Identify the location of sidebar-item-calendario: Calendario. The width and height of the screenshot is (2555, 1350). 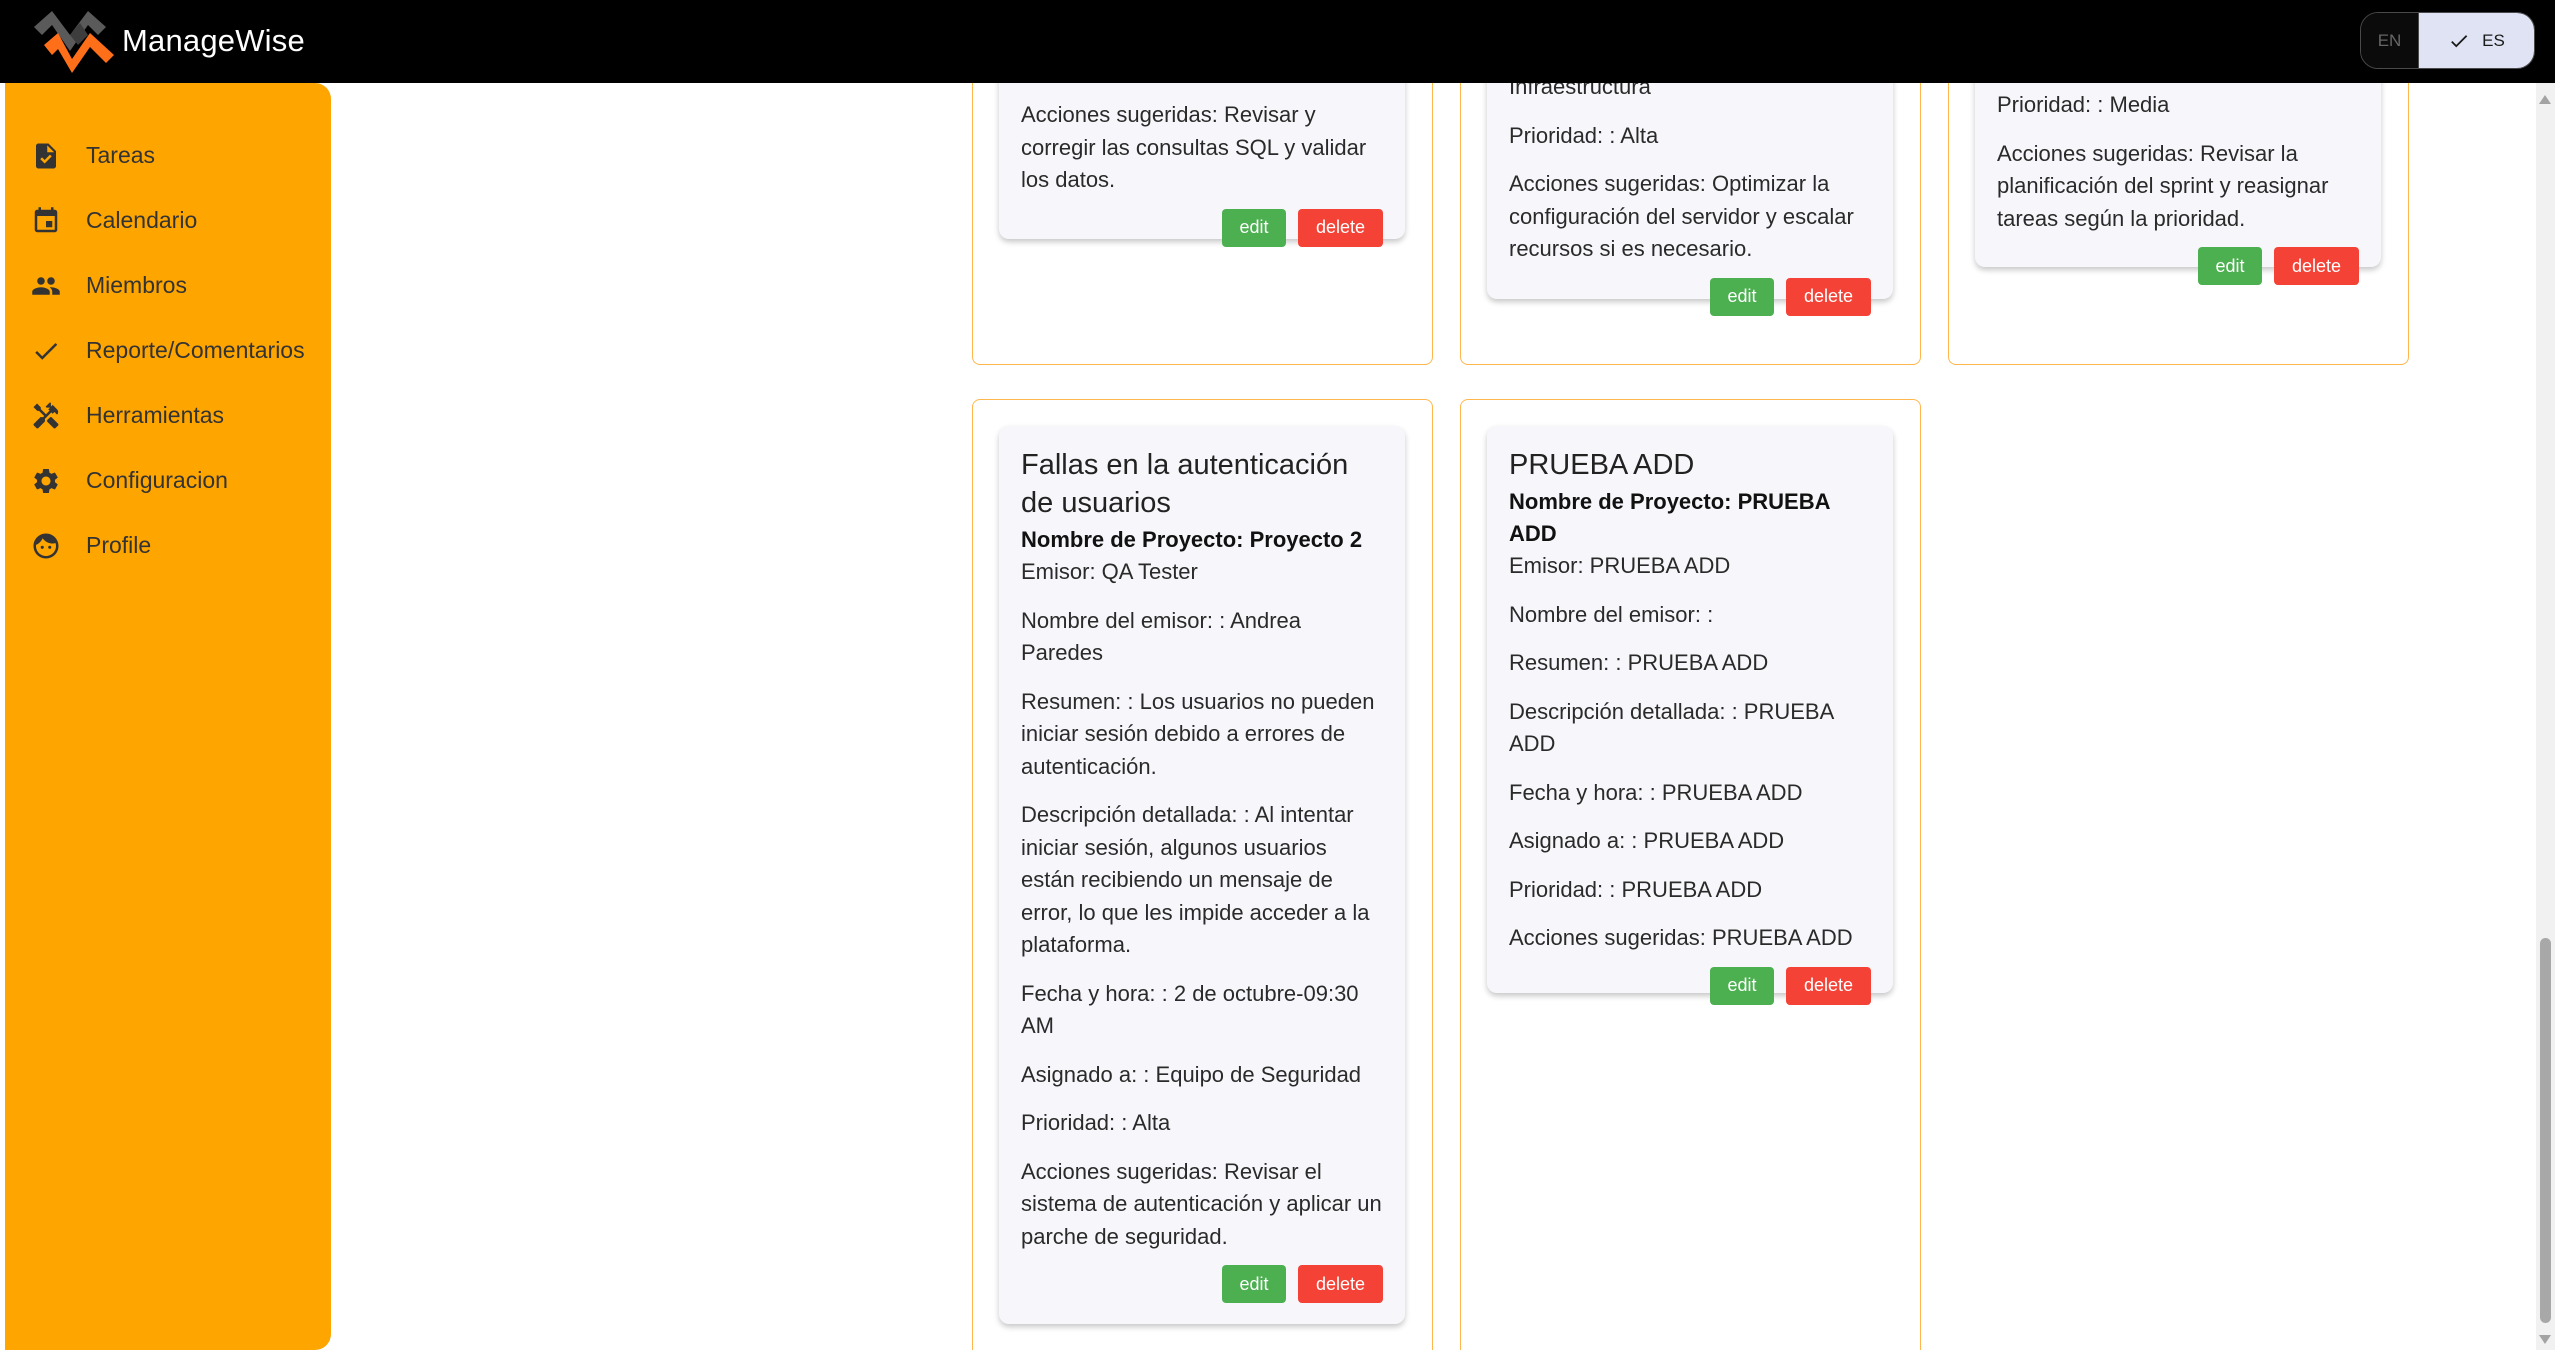
(168, 220).